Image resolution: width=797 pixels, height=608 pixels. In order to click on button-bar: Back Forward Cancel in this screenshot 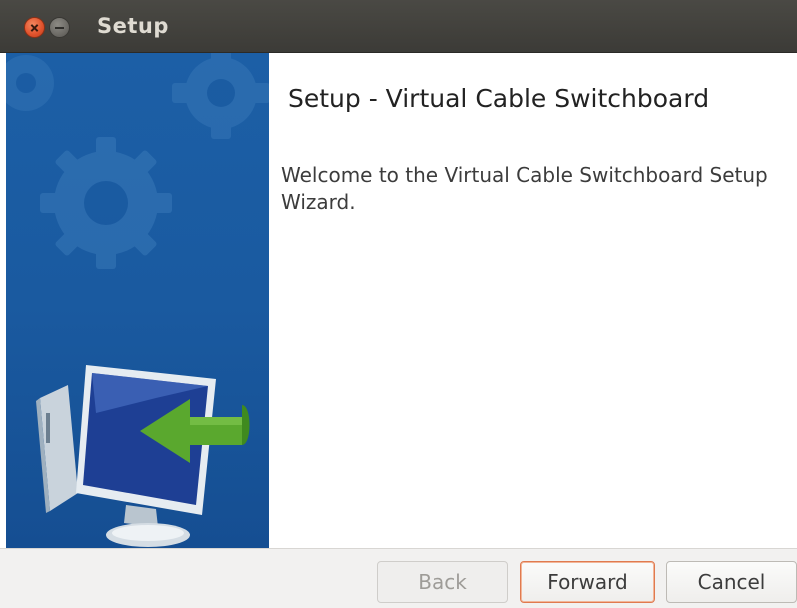, I will do `click(398, 578)`.